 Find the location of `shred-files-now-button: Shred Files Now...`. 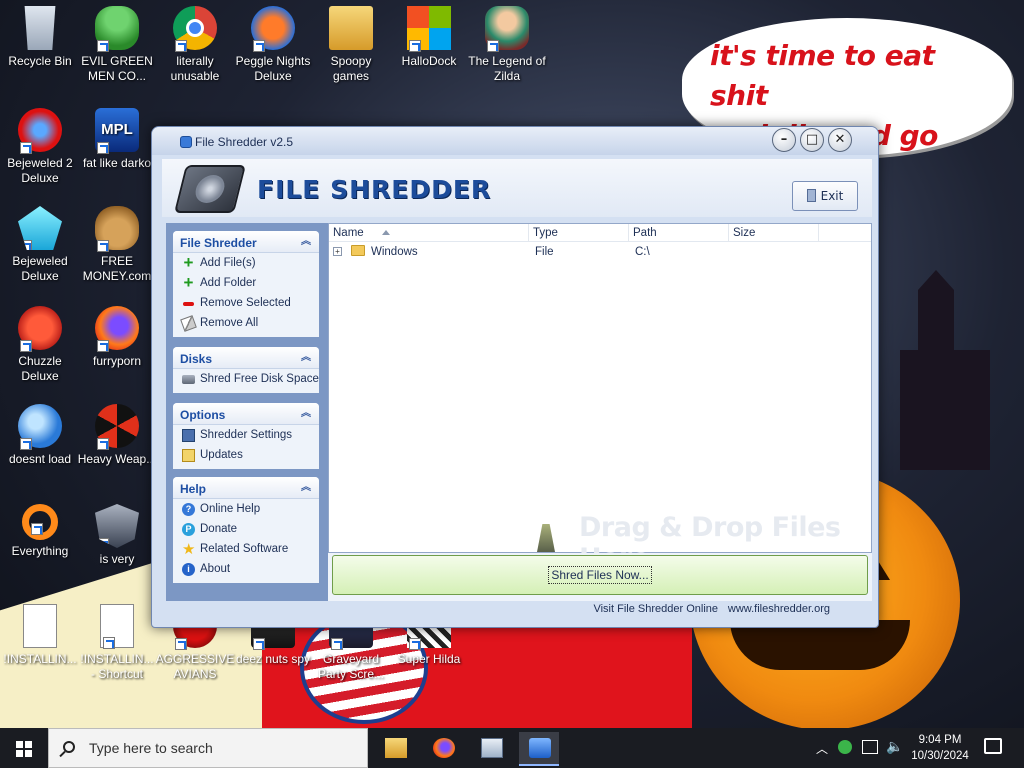

shred-files-now-button: Shred Files Now... is located at coordinates (600, 575).